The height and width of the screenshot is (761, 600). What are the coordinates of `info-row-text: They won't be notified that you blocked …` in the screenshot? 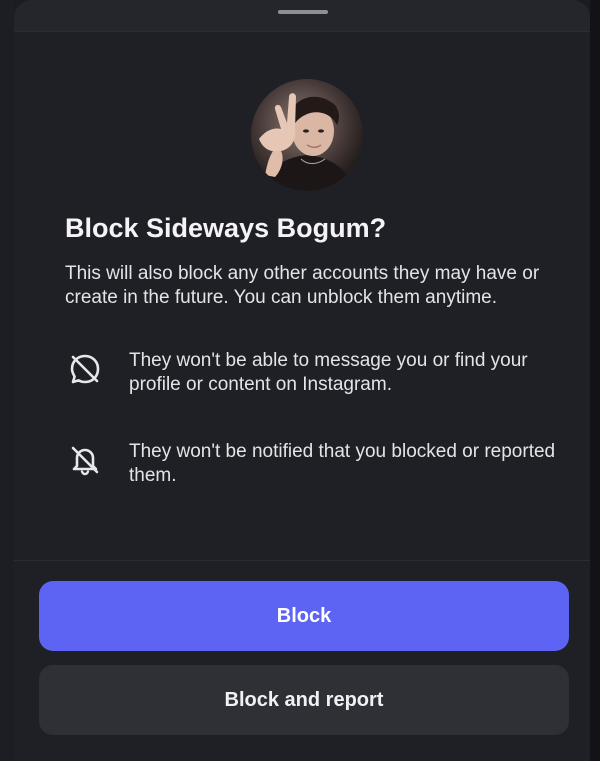 It's located at (342, 463).